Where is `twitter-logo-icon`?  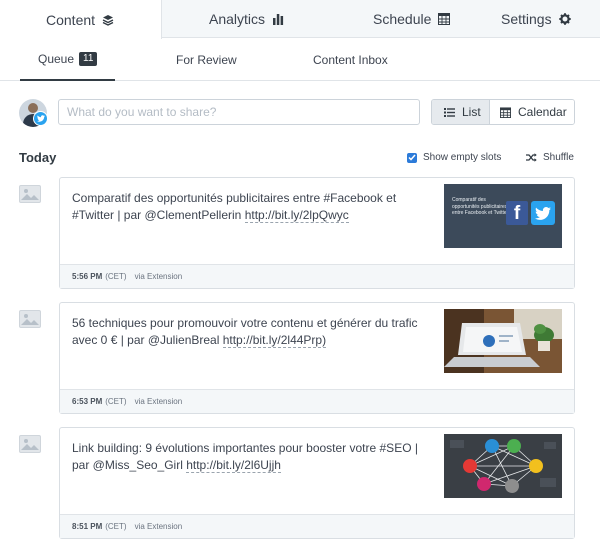
twitter-logo-icon is located at coordinates (543, 213).